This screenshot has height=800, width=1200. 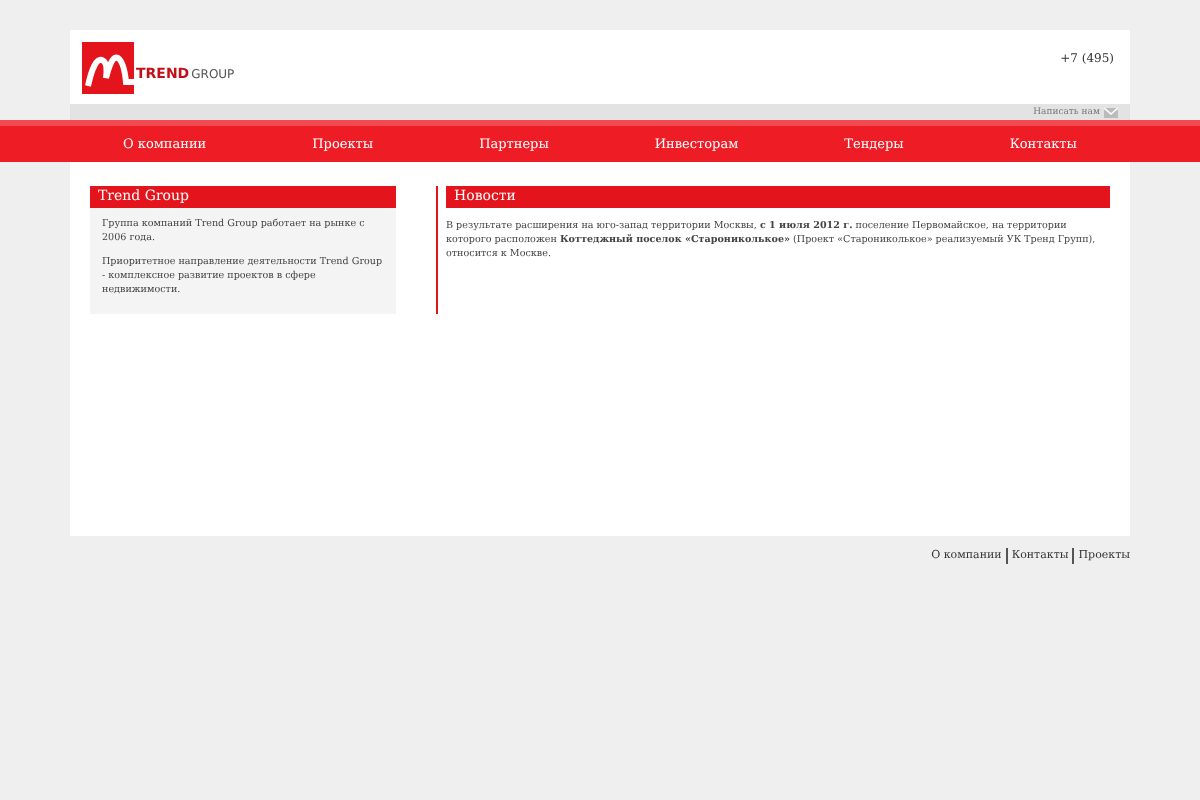 What do you see at coordinates (1111, 112) in the screenshot?
I see `envelope-icon` at bounding box center [1111, 112].